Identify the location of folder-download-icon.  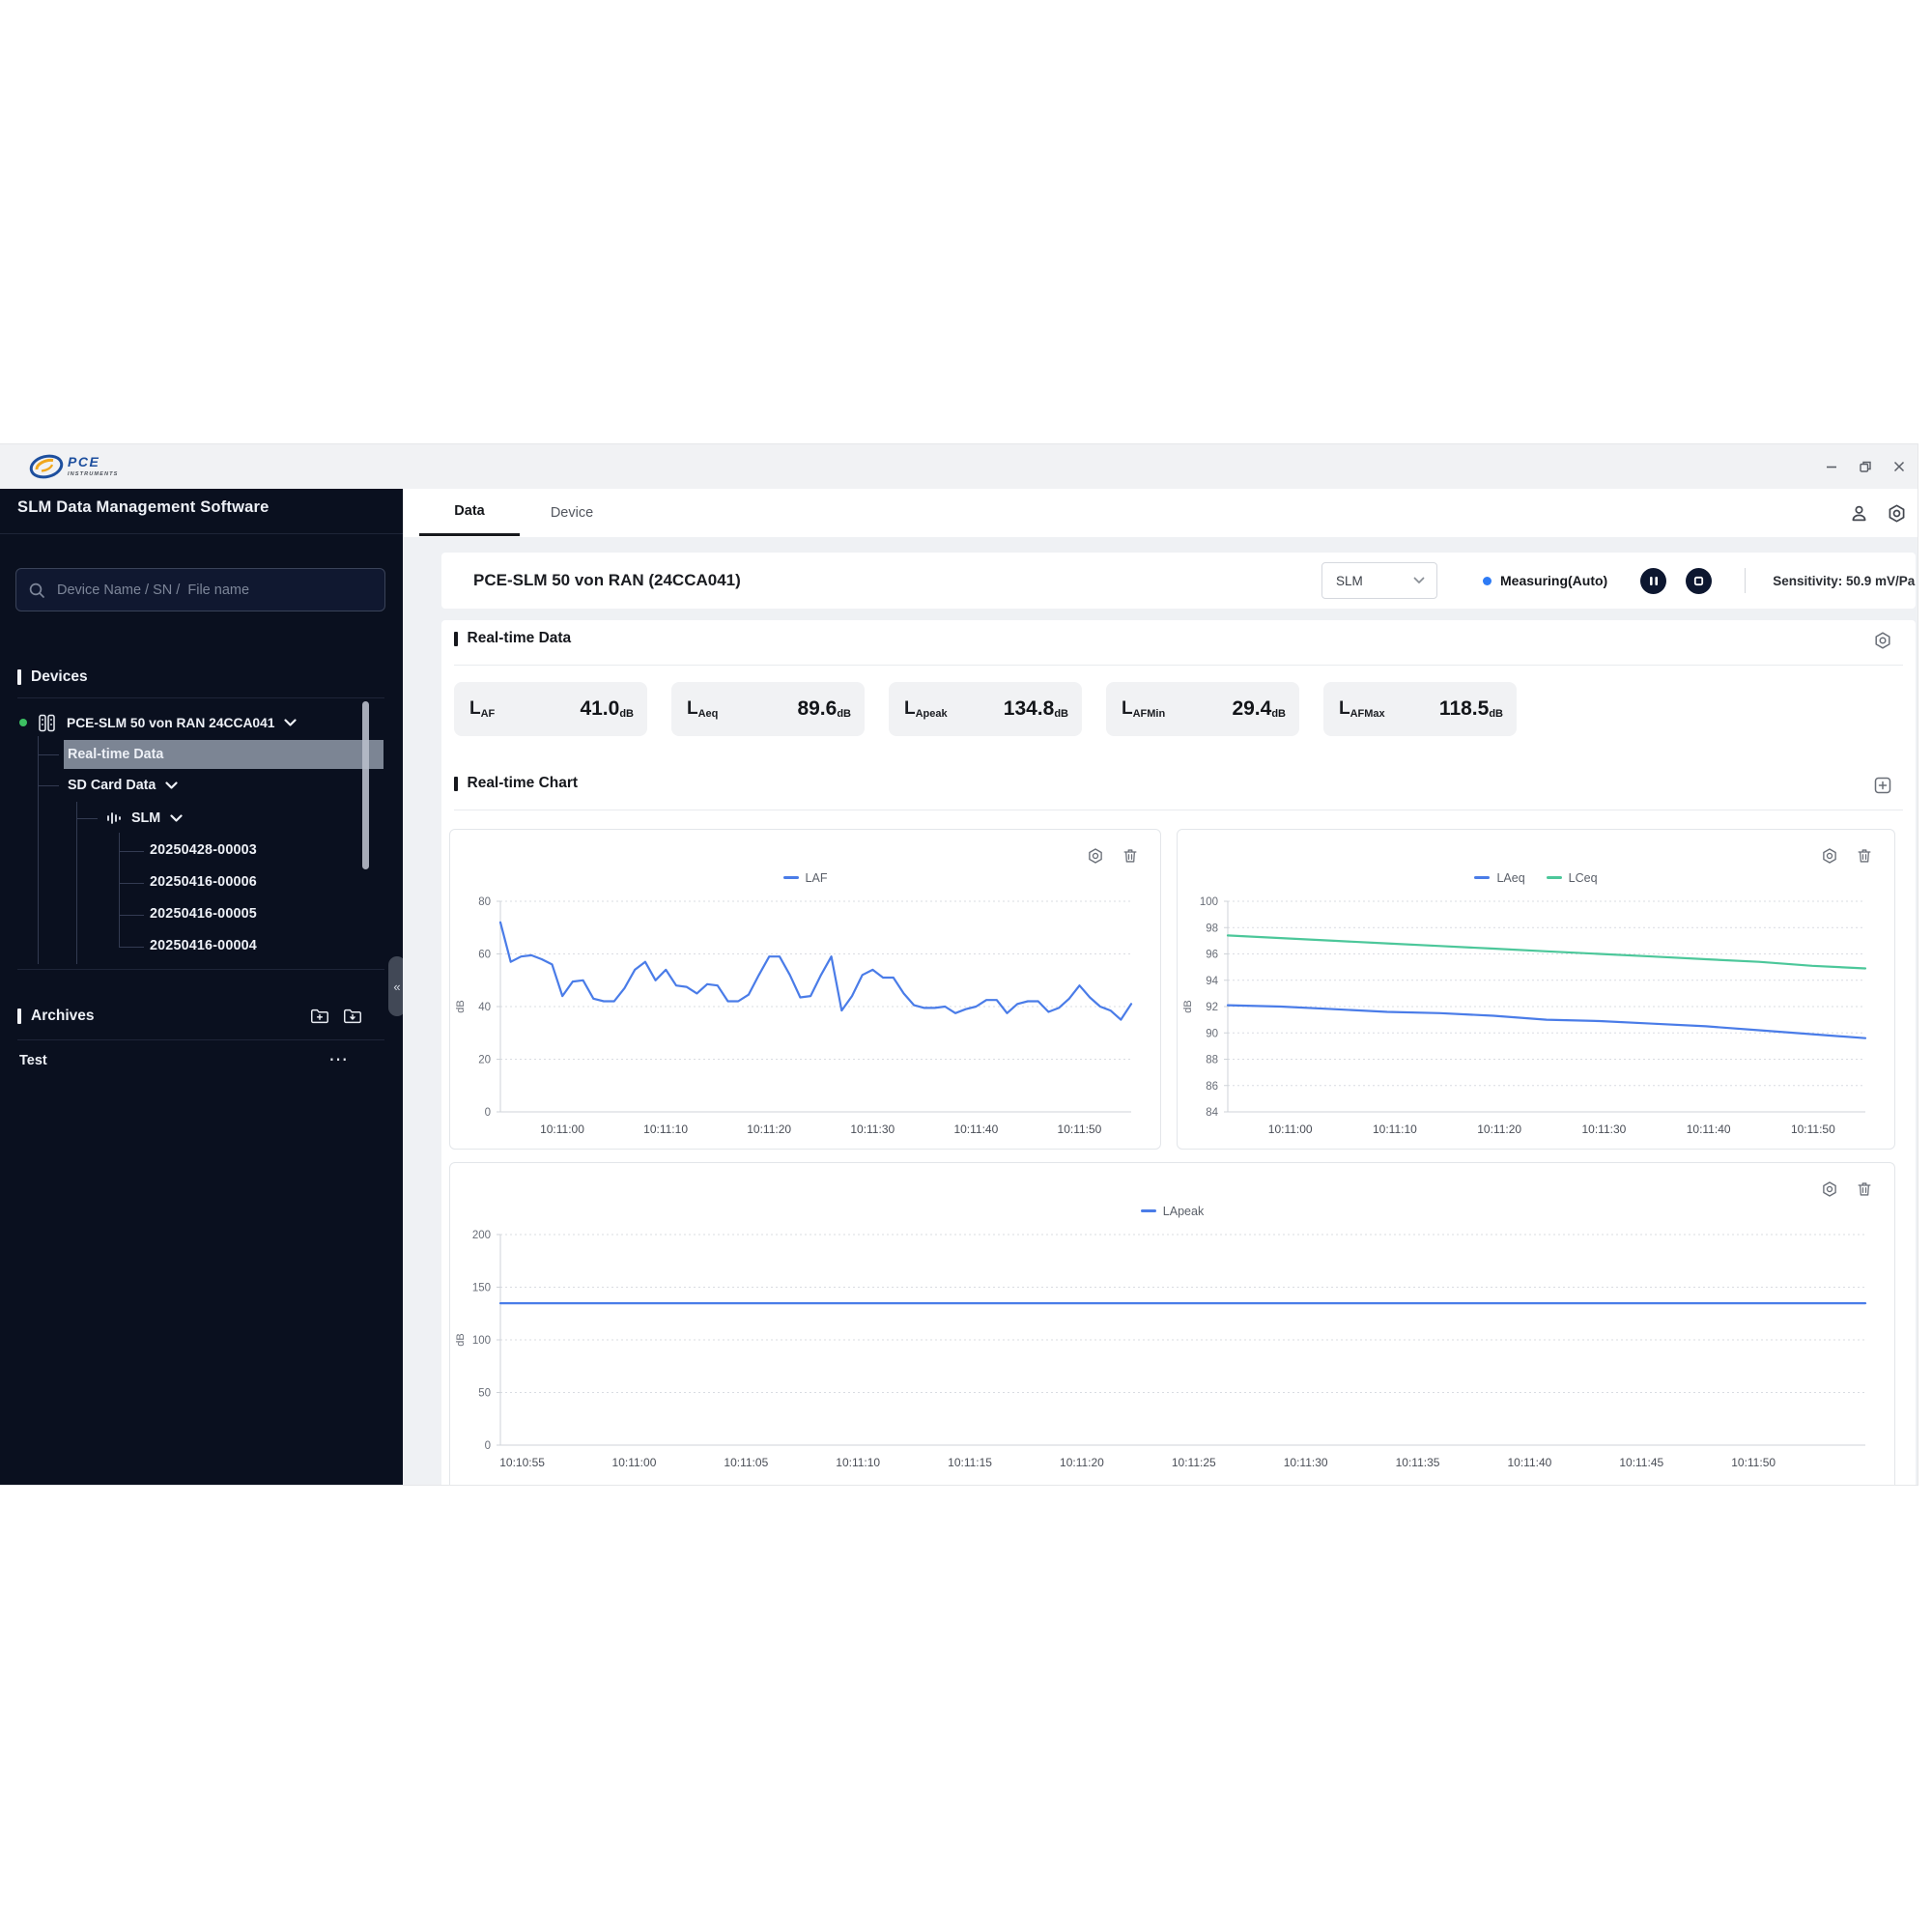
(352, 1016).